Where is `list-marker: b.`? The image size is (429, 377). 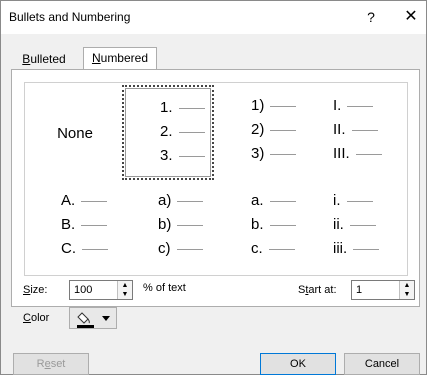
list-marker: b. is located at coordinates (257, 224).